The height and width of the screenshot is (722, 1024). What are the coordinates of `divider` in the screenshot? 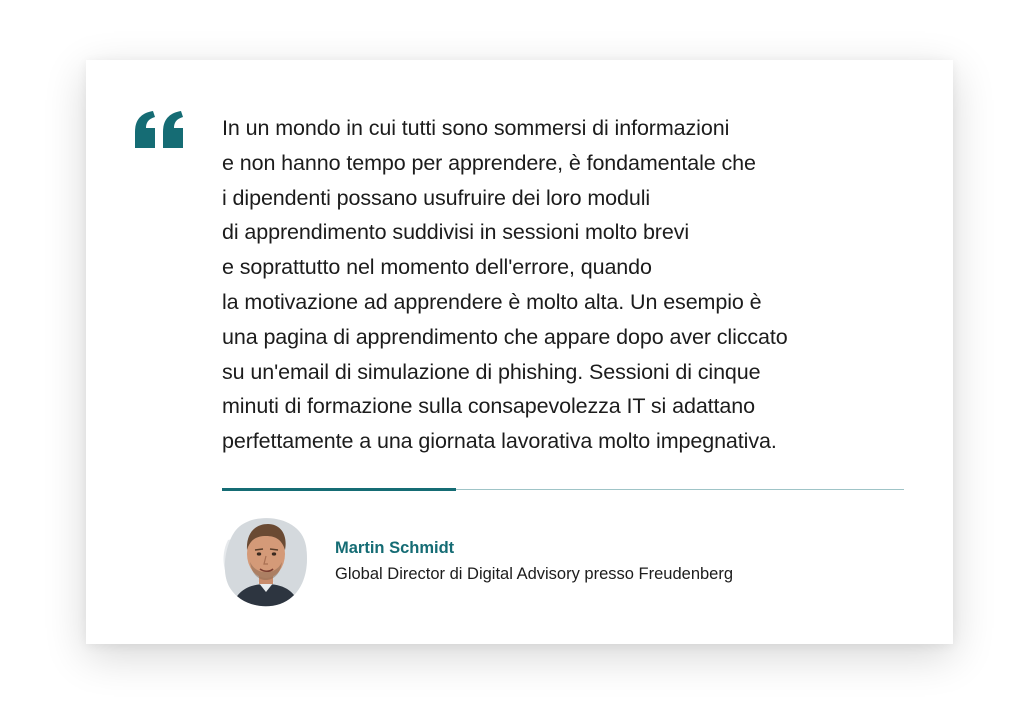 It's located at (563, 489).